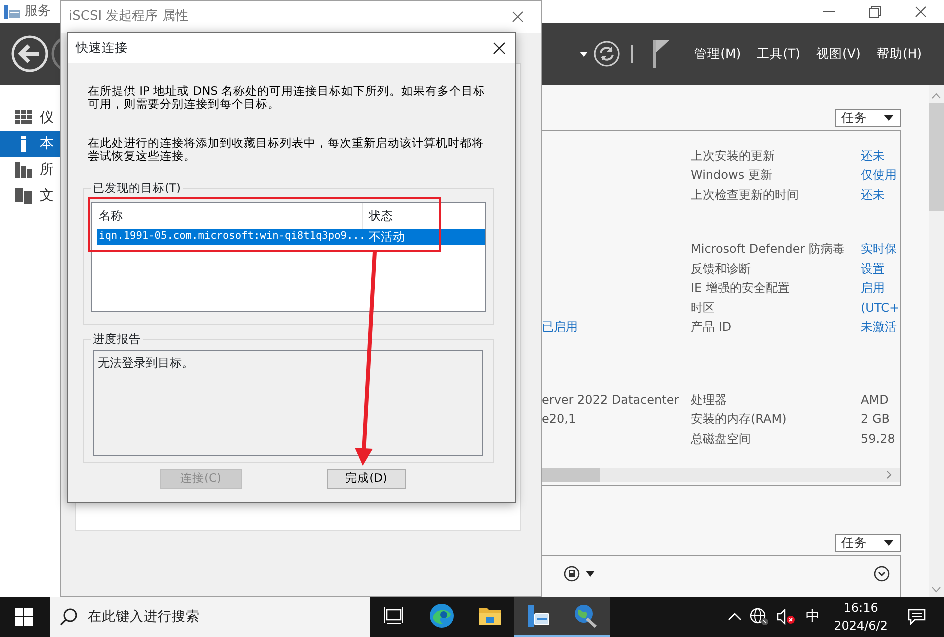 The image size is (944, 637). Describe the element at coordinates (286, 150) in the screenshot. I see `instruction-text: 在此处进行的连接将添加到收藏目标列表中，每次重新启动该计算机时都将尝试恢复这些连接。` at that location.